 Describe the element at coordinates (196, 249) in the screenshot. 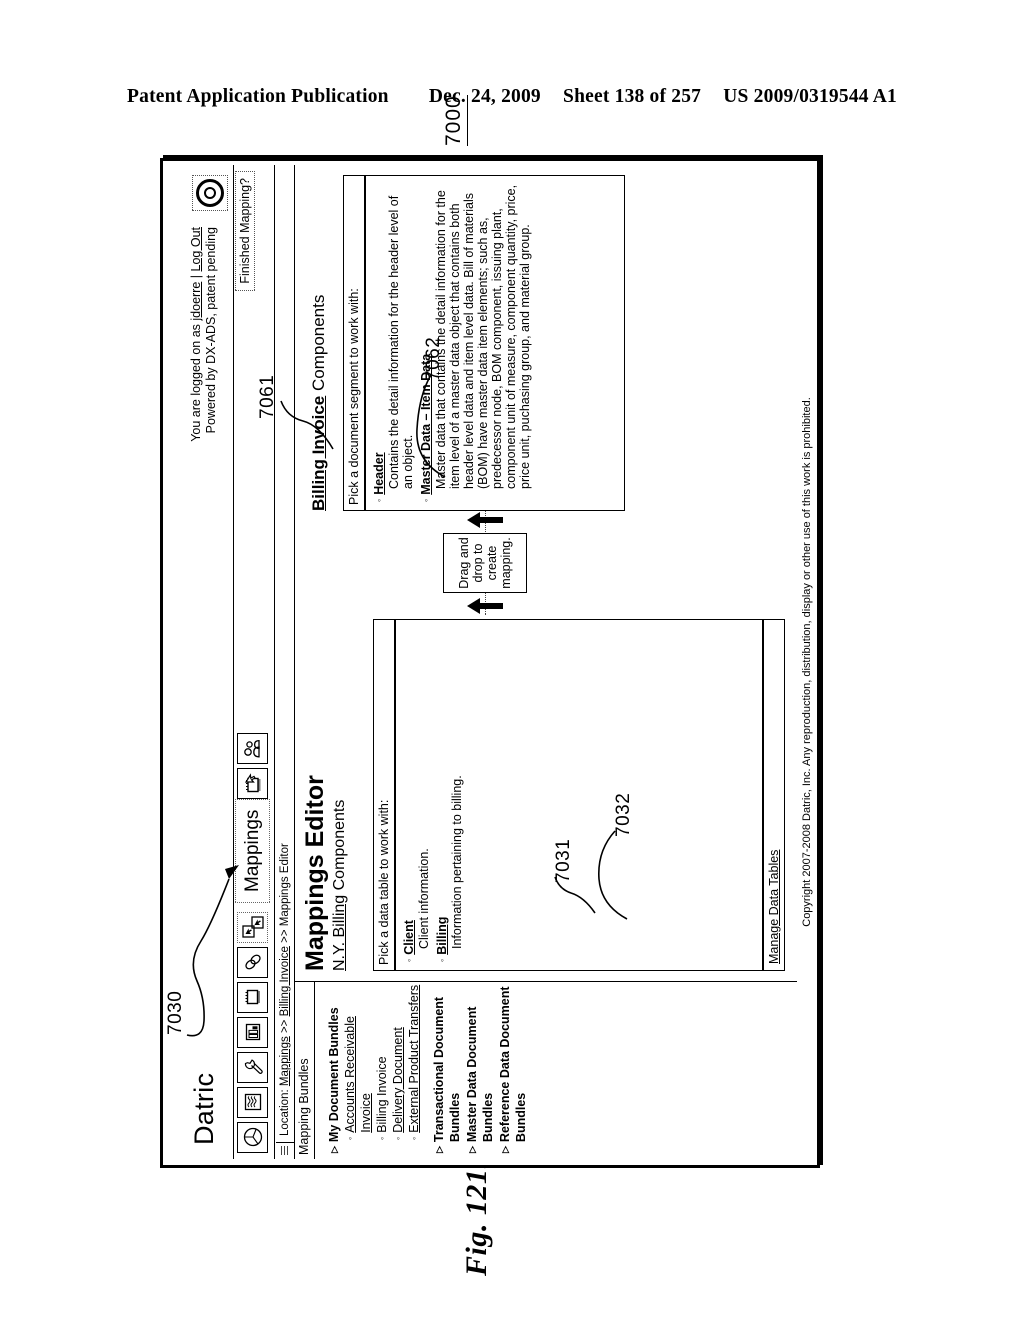

I see `logout-link: Log Out` at that location.